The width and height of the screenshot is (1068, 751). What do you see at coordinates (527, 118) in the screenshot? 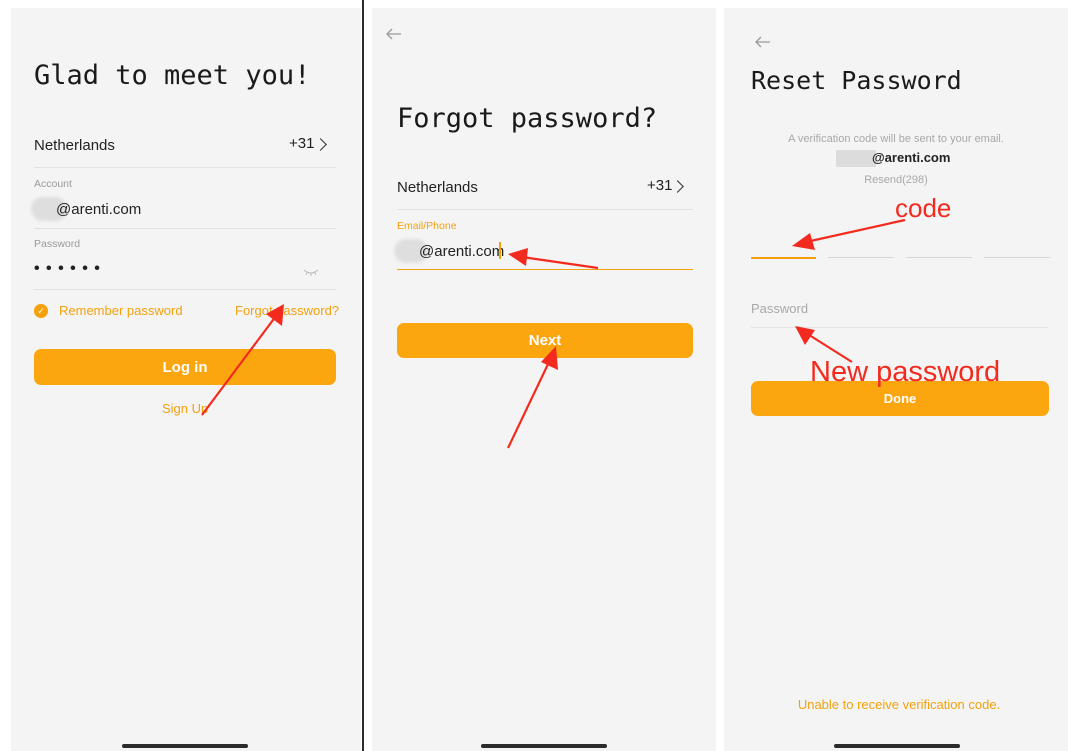
I see `page-title: Forgot password?` at bounding box center [527, 118].